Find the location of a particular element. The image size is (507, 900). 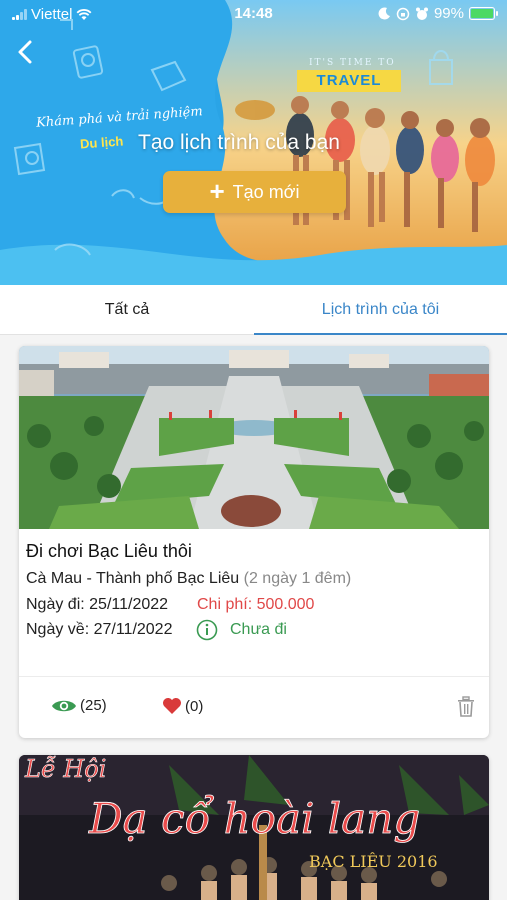

trip-status-label: Chưa đi is located at coordinates (258, 629).